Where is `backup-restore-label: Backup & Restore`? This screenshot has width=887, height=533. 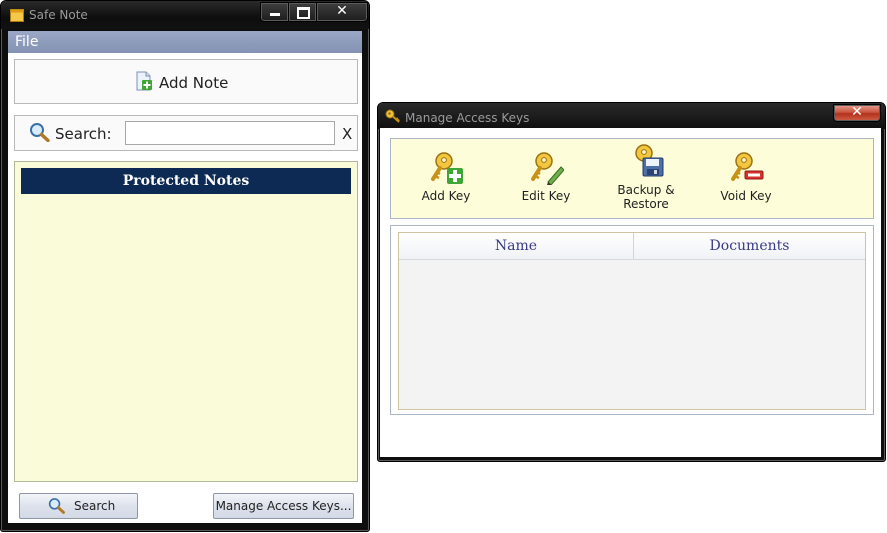 backup-restore-label: Backup & Restore is located at coordinates (646, 197).